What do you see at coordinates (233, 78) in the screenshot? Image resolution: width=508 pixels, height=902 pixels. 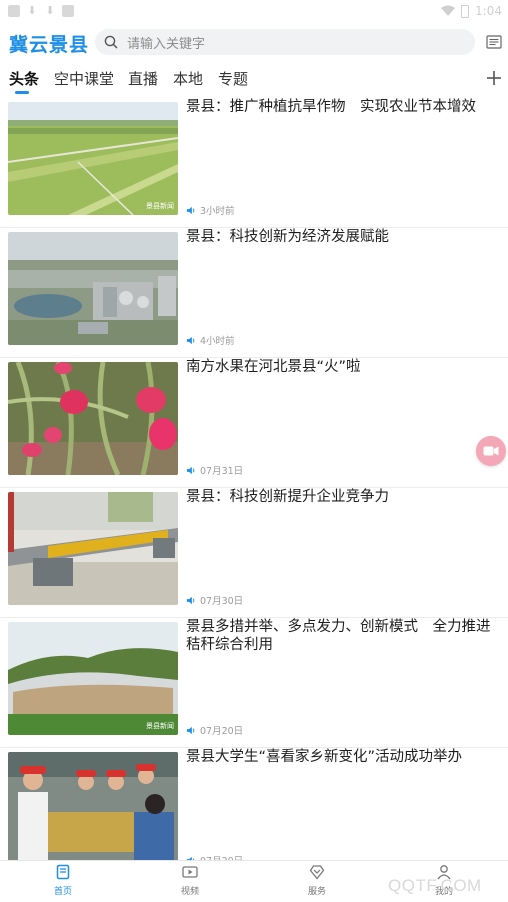 I see `tab-topics: 专题` at bounding box center [233, 78].